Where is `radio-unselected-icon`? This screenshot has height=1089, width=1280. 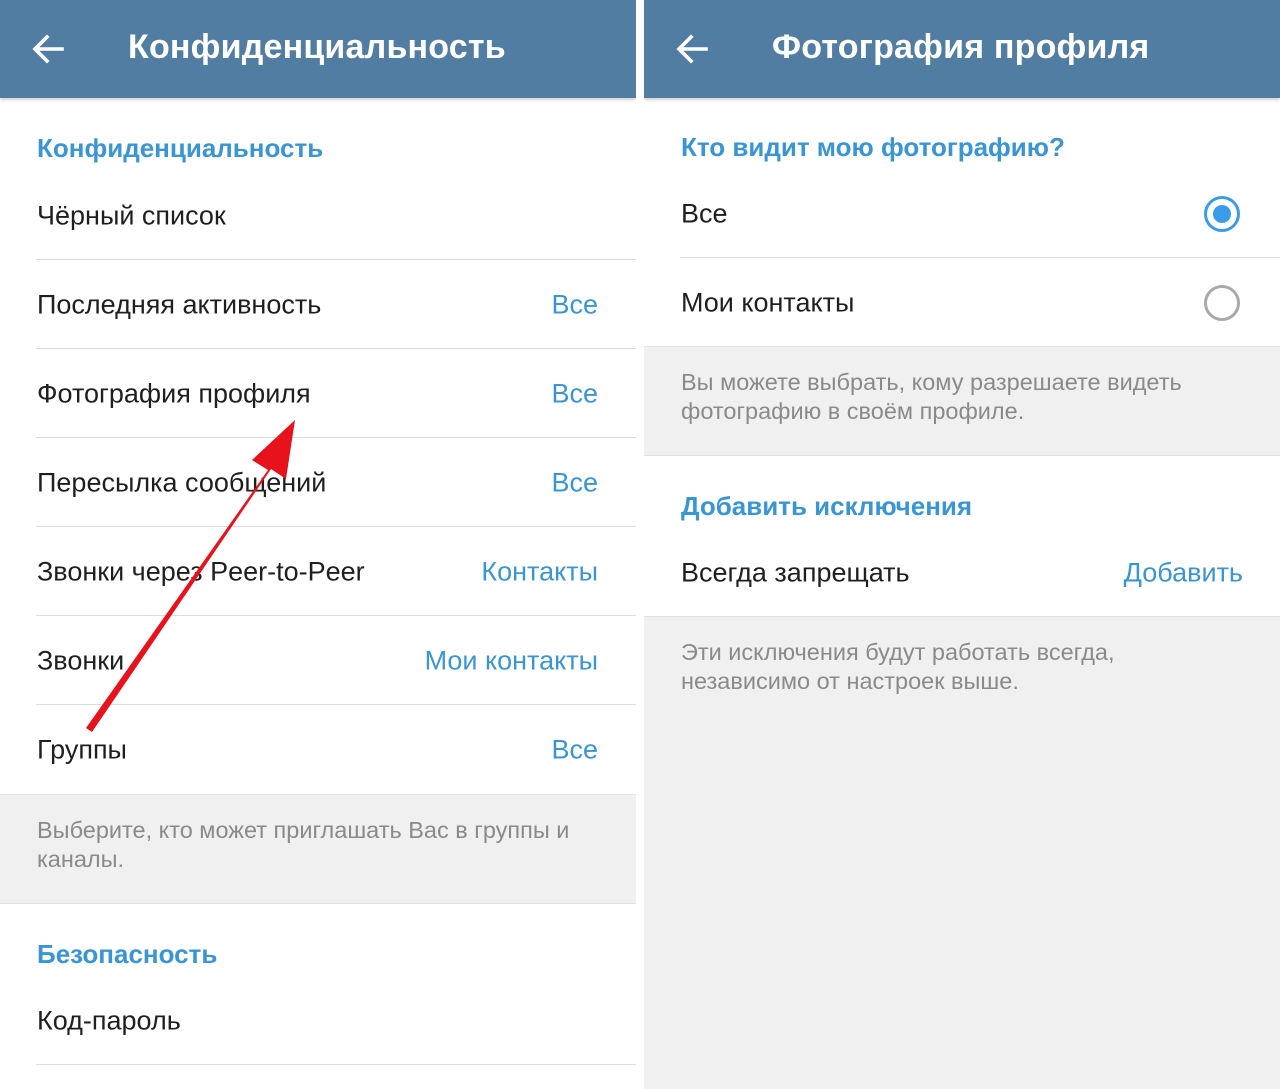 radio-unselected-icon is located at coordinates (1222, 302).